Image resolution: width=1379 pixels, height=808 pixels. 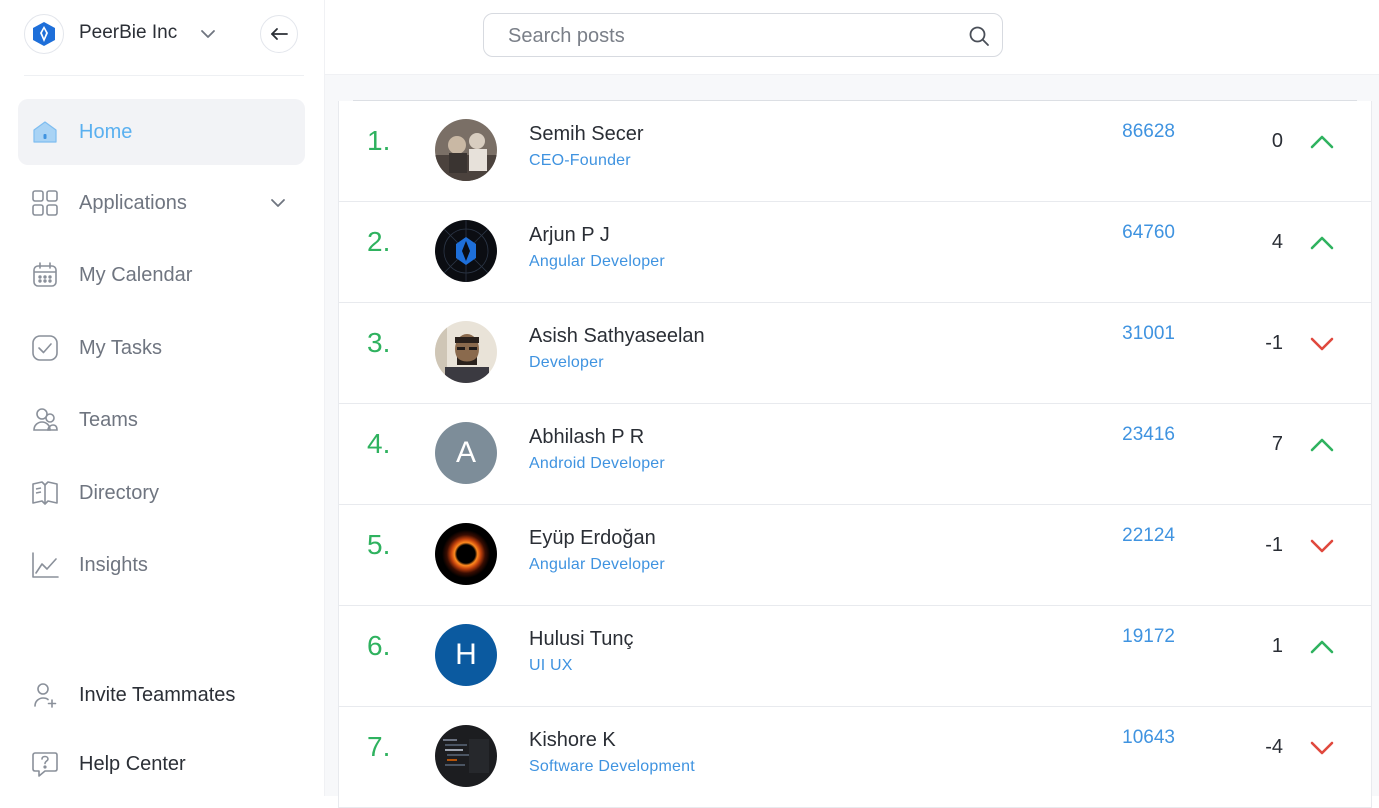 I want to click on book-icon, so click(x=45, y=493).